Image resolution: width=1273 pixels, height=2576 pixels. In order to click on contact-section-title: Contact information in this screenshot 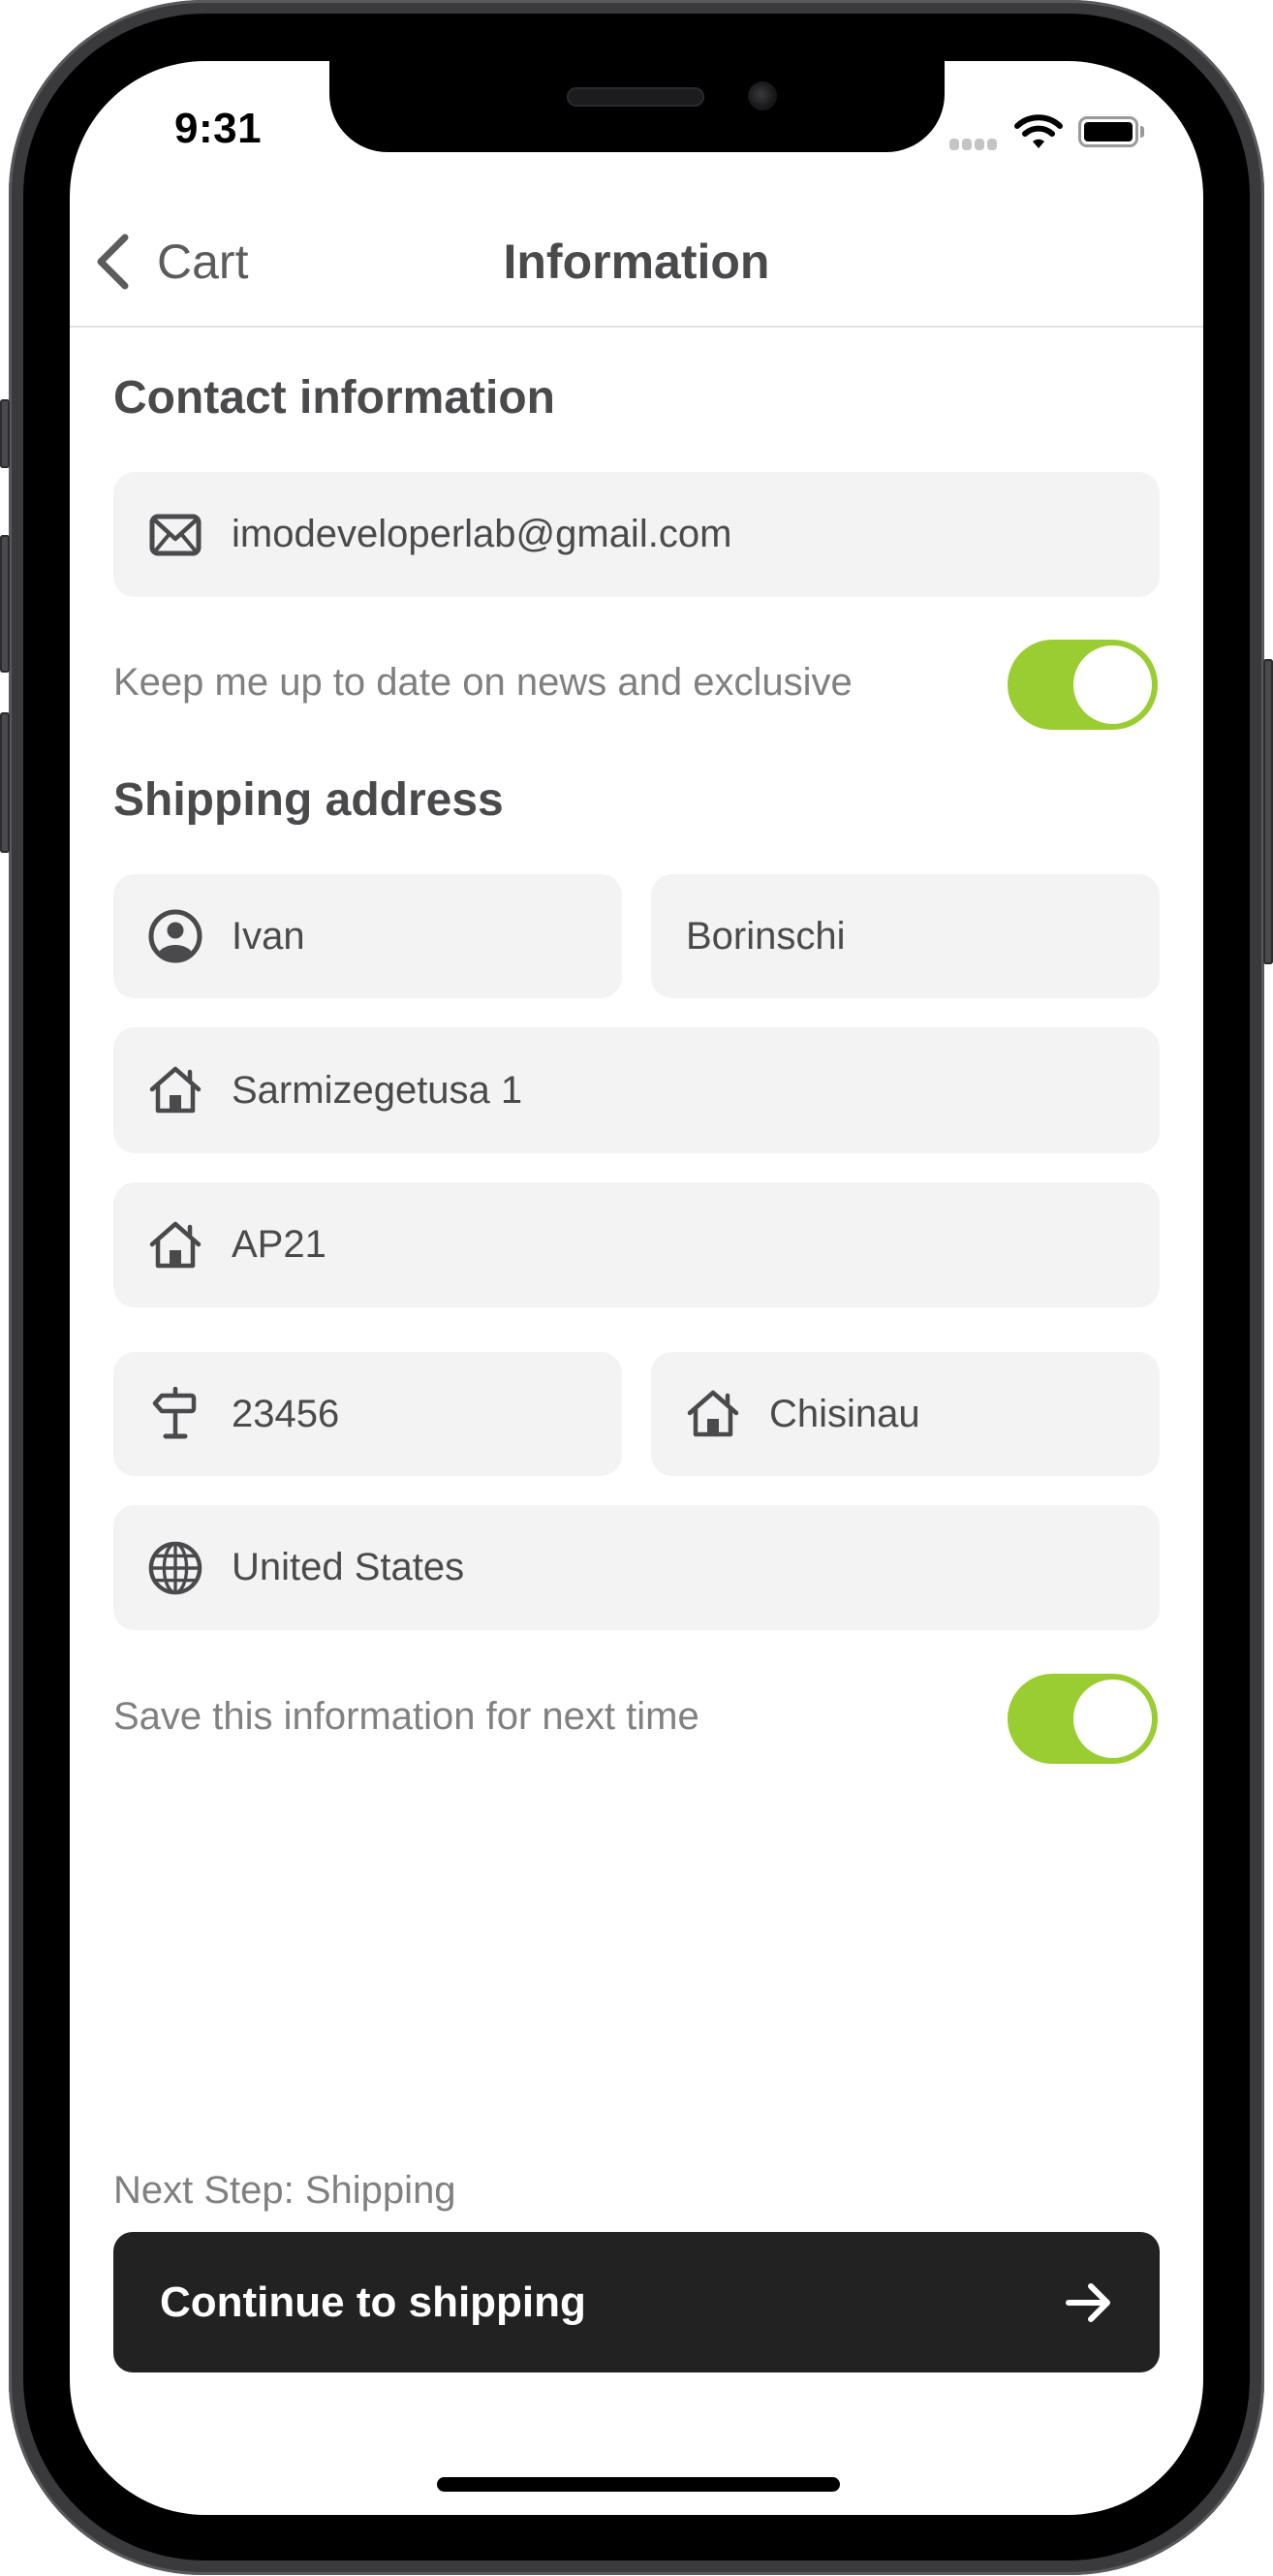, I will do `click(334, 398)`.